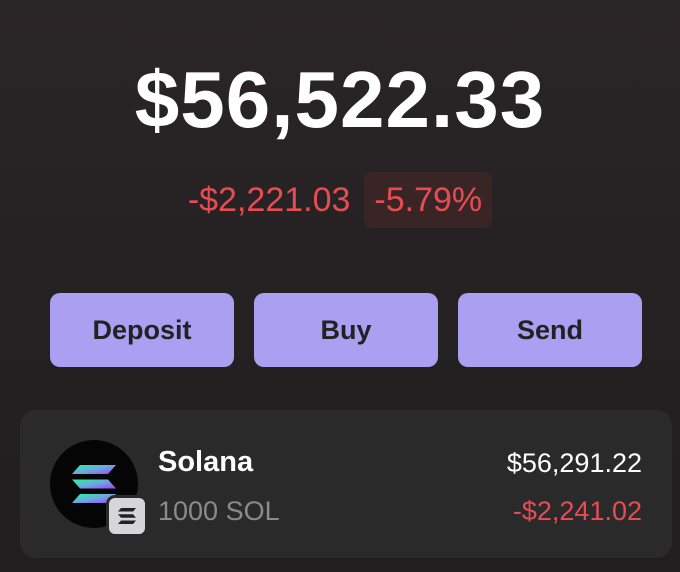  What do you see at coordinates (428, 200) in the screenshot?
I see `change-percent-badge: -5.79%` at bounding box center [428, 200].